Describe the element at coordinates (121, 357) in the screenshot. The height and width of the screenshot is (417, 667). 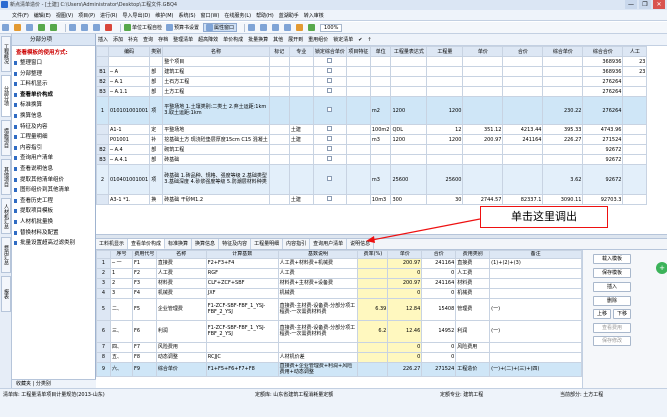
I see `cell-seq: 五、` at that location.